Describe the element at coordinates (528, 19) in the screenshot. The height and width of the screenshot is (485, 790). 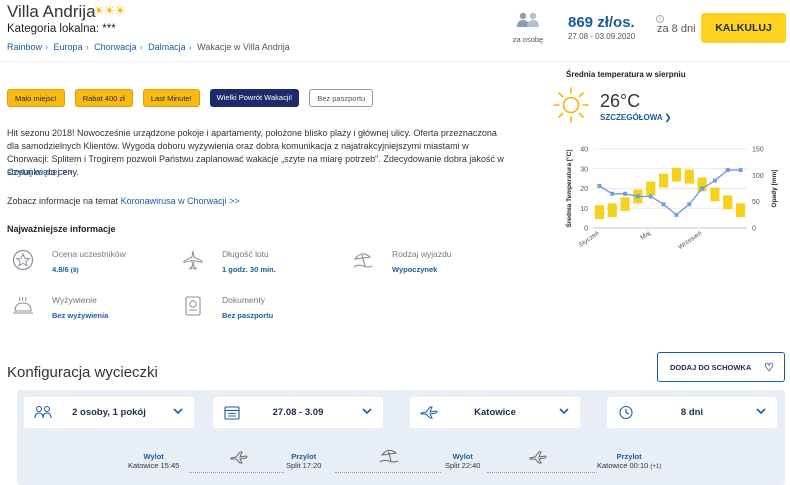
I see `people-icon` at that location.